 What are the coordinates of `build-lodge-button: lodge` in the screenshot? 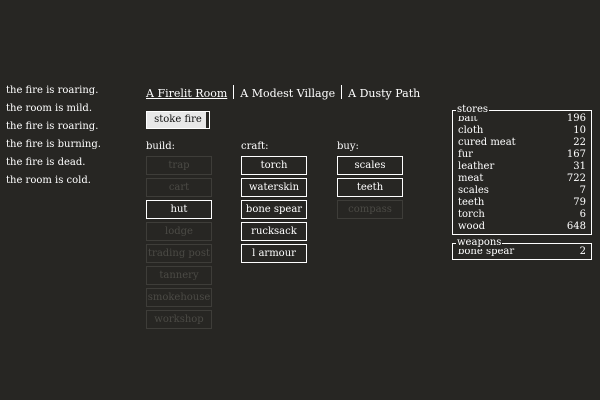 It's located at (179, 231).